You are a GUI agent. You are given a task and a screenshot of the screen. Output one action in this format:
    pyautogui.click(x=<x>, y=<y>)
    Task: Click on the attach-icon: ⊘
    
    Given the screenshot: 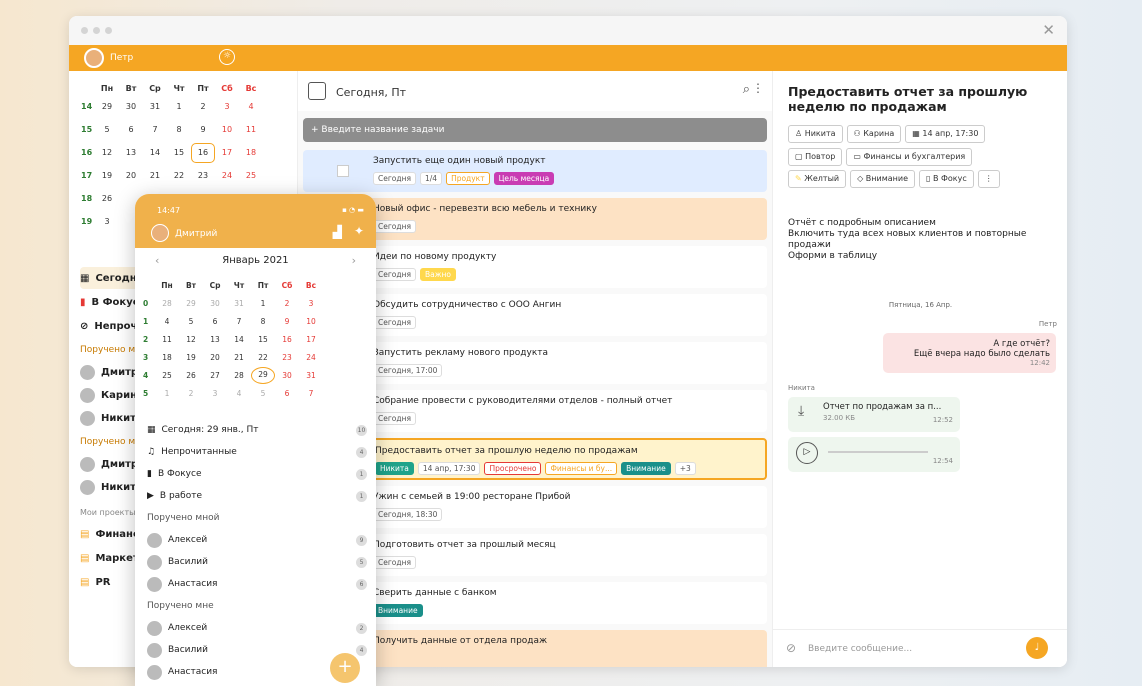 What is the action you would take?
    pyautogui.click(x=791, y=648)
    